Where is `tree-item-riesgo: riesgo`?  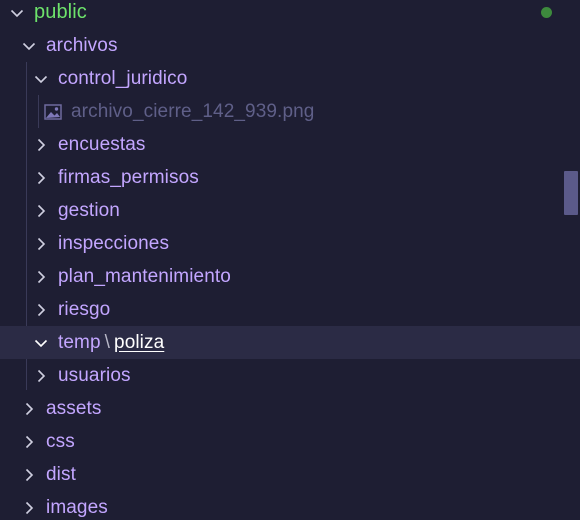 tree-item-riesgo: riesgo is located at coordinates (290, 309).